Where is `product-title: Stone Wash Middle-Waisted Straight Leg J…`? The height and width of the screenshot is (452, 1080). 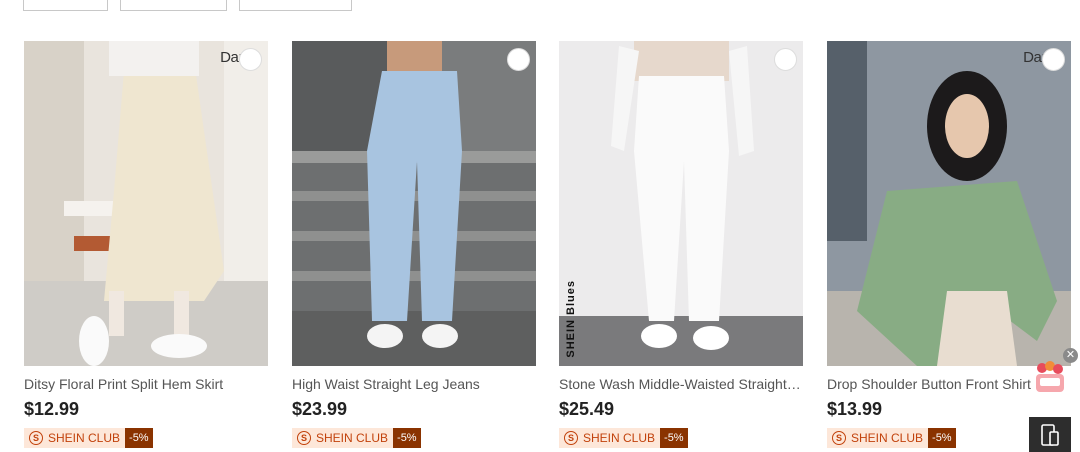 product-title: Stone Wash Middle-Waisted Straight Leg J… is located at coordinates (681, 384).